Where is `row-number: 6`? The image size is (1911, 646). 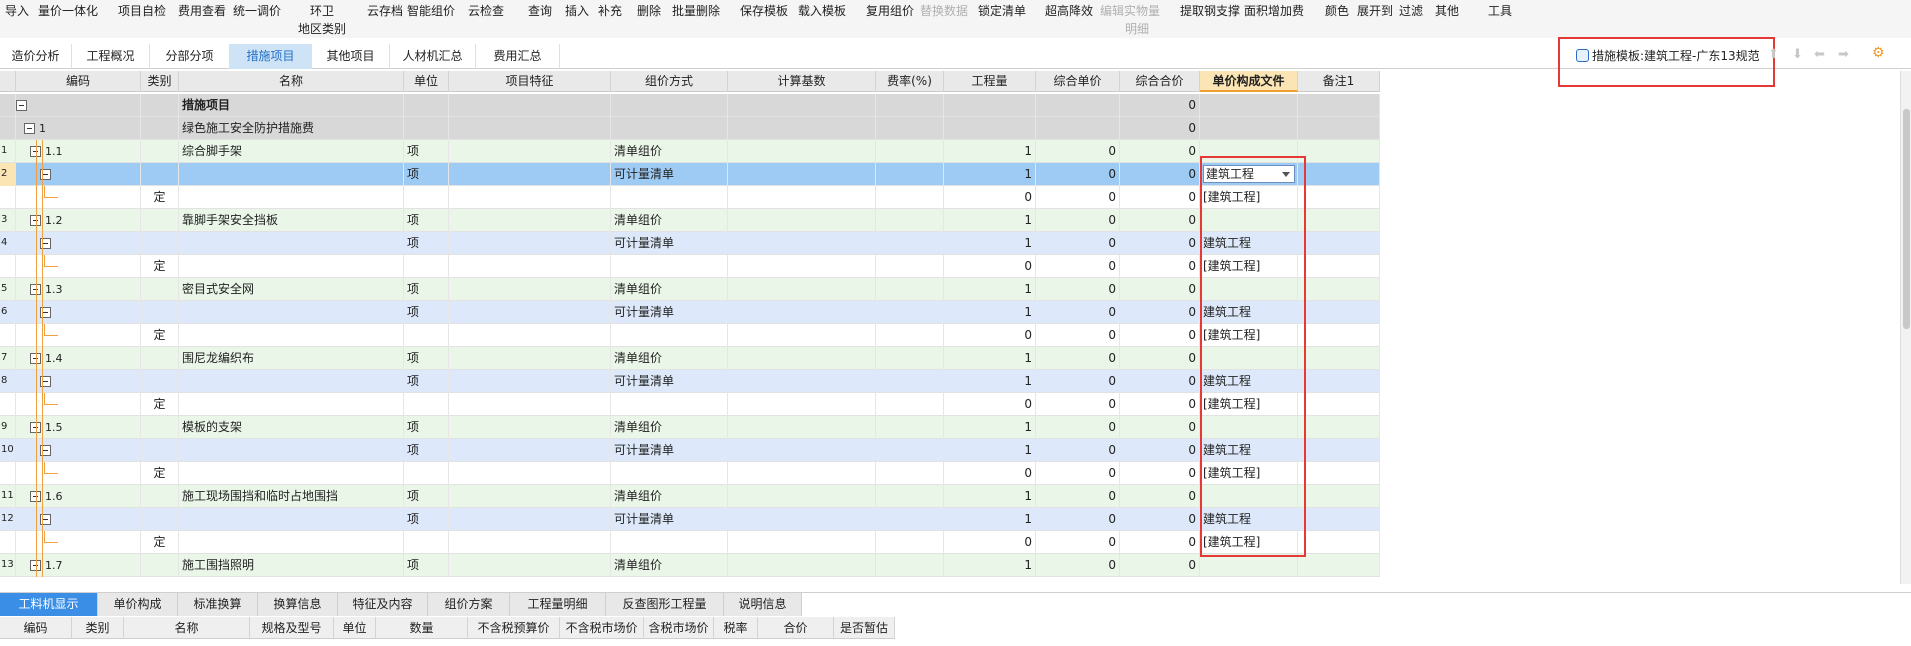
row-number: 6 is located at coordinates (8, 312).